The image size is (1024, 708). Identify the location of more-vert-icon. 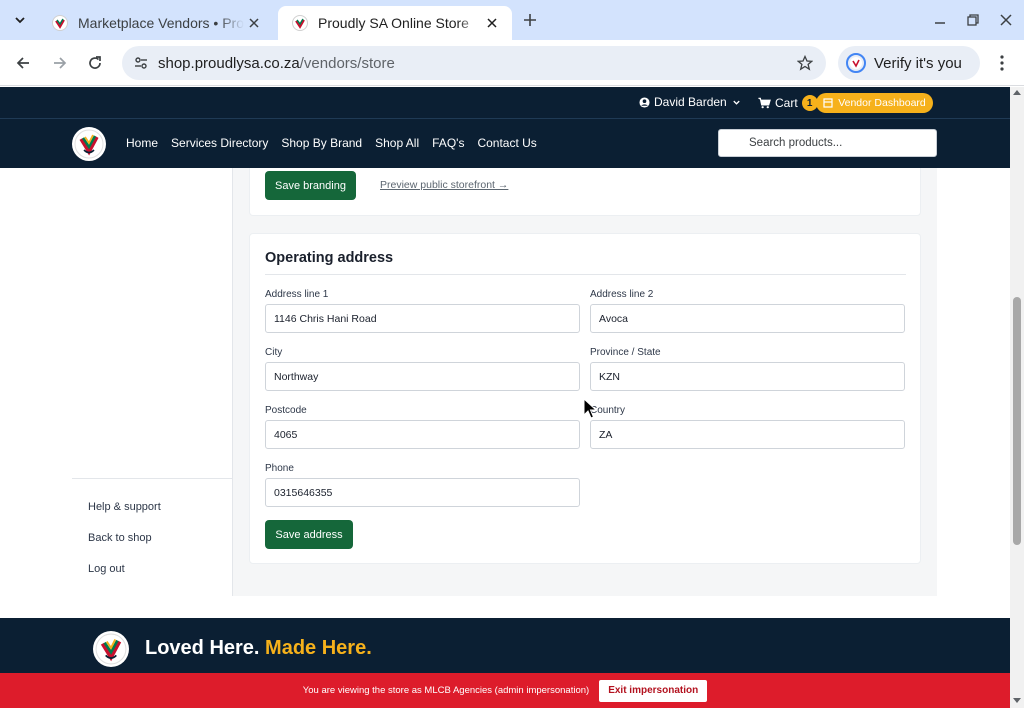
(1002, 63).